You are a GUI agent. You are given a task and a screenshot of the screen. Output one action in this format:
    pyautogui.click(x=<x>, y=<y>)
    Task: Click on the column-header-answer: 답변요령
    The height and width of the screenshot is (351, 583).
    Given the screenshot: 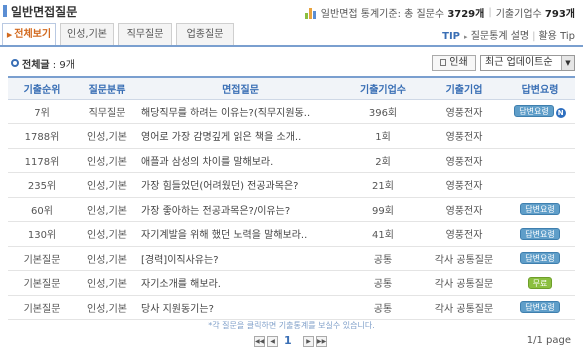 What is the action you would take?
    pyautogui.click(x=540, y=88)
    